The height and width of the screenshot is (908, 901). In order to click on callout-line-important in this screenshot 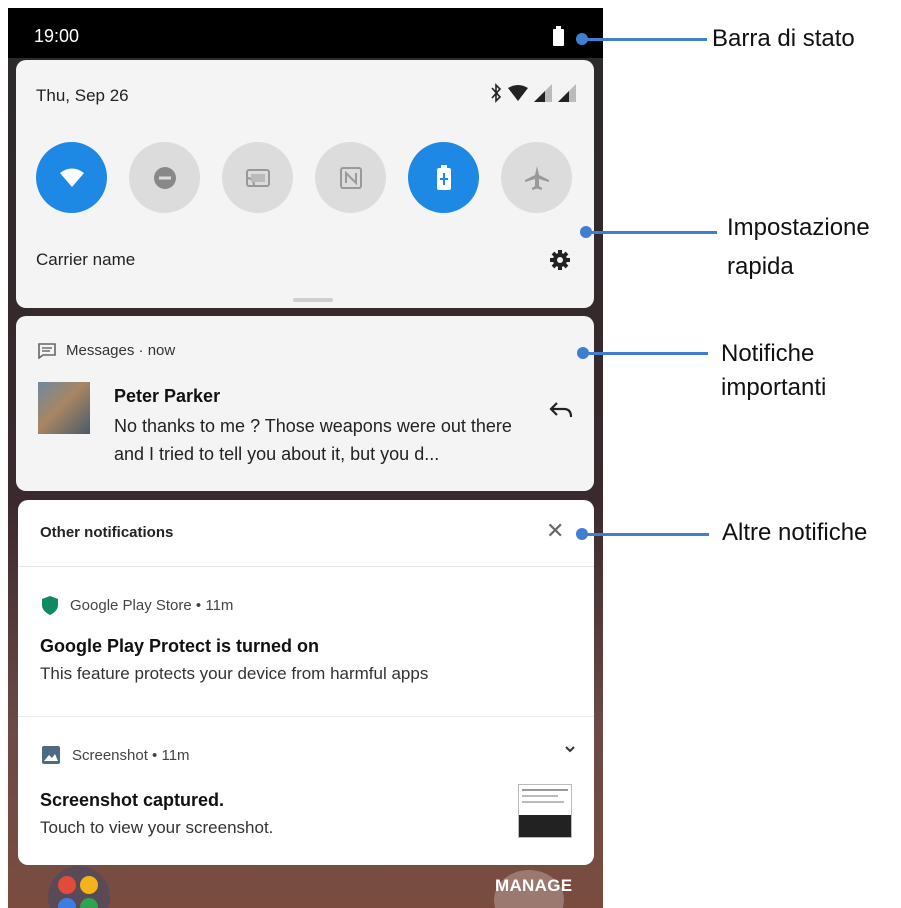, I will do `click(647, 353)`.